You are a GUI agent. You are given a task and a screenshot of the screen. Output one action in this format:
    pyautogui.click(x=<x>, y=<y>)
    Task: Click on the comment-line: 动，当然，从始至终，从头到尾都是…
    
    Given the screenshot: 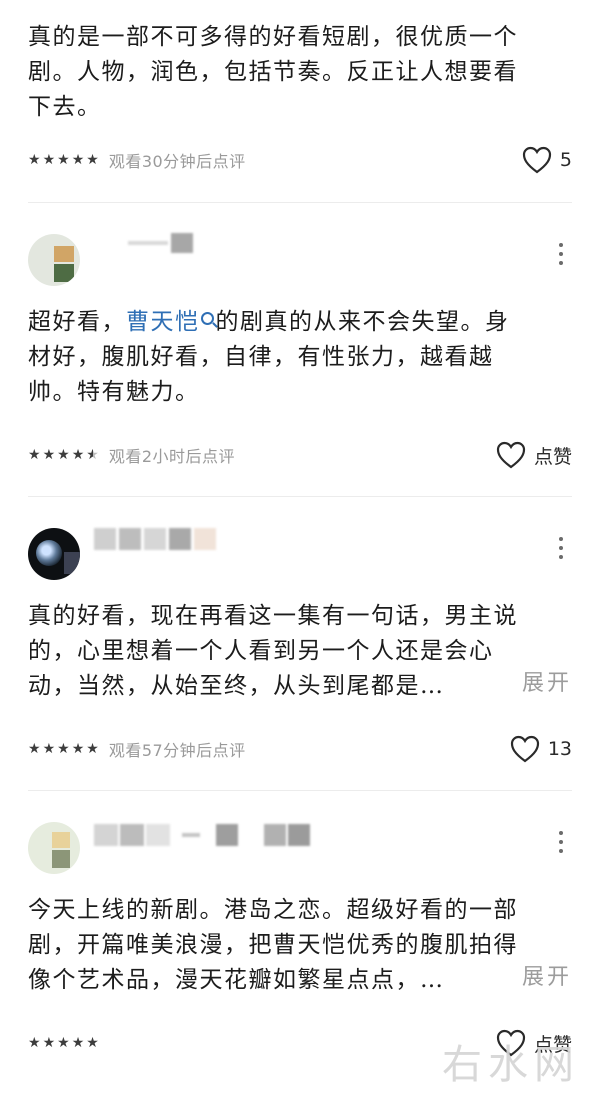 What is the action you would take?
    pyautogui.click(x=236, y=686)
    